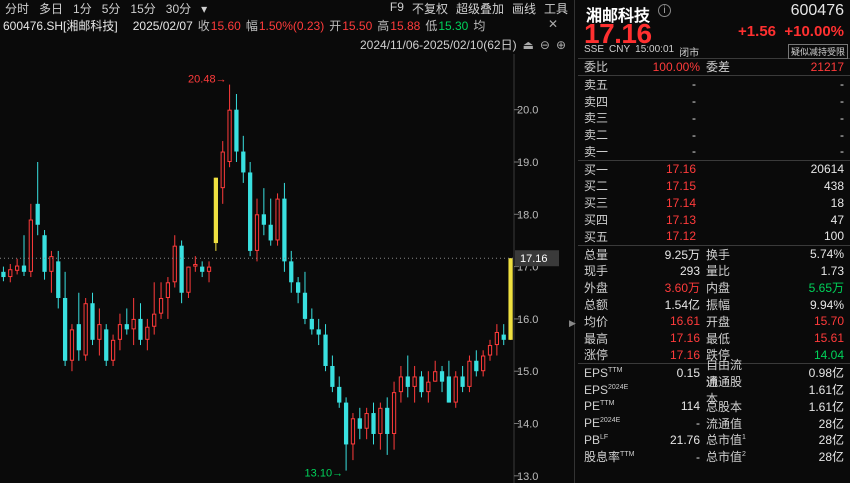  What do you see at coordinates (817, 51) in the screenshot?
I see `restriction-badge: 疑似减持受限` at bounding box center [817, 51].